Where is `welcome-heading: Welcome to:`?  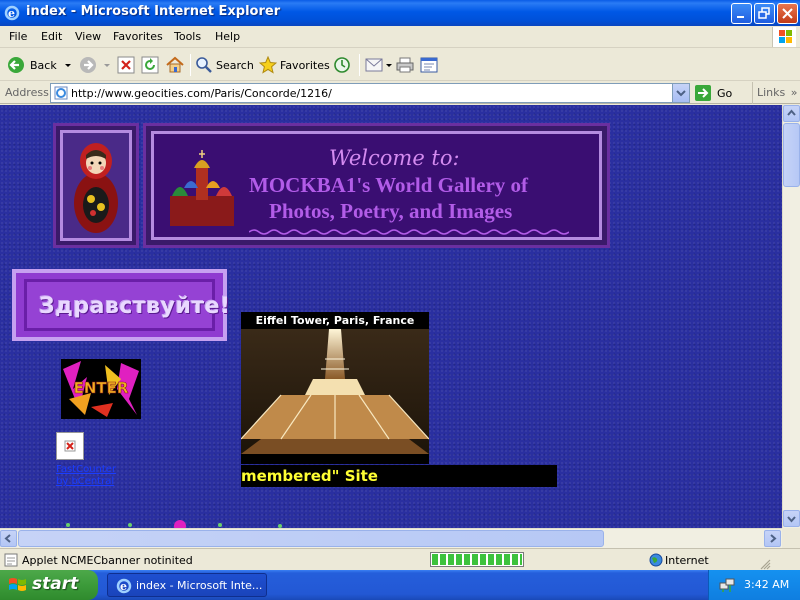 welcome-heading: Welcome to: is located at coordinates (394, 158).